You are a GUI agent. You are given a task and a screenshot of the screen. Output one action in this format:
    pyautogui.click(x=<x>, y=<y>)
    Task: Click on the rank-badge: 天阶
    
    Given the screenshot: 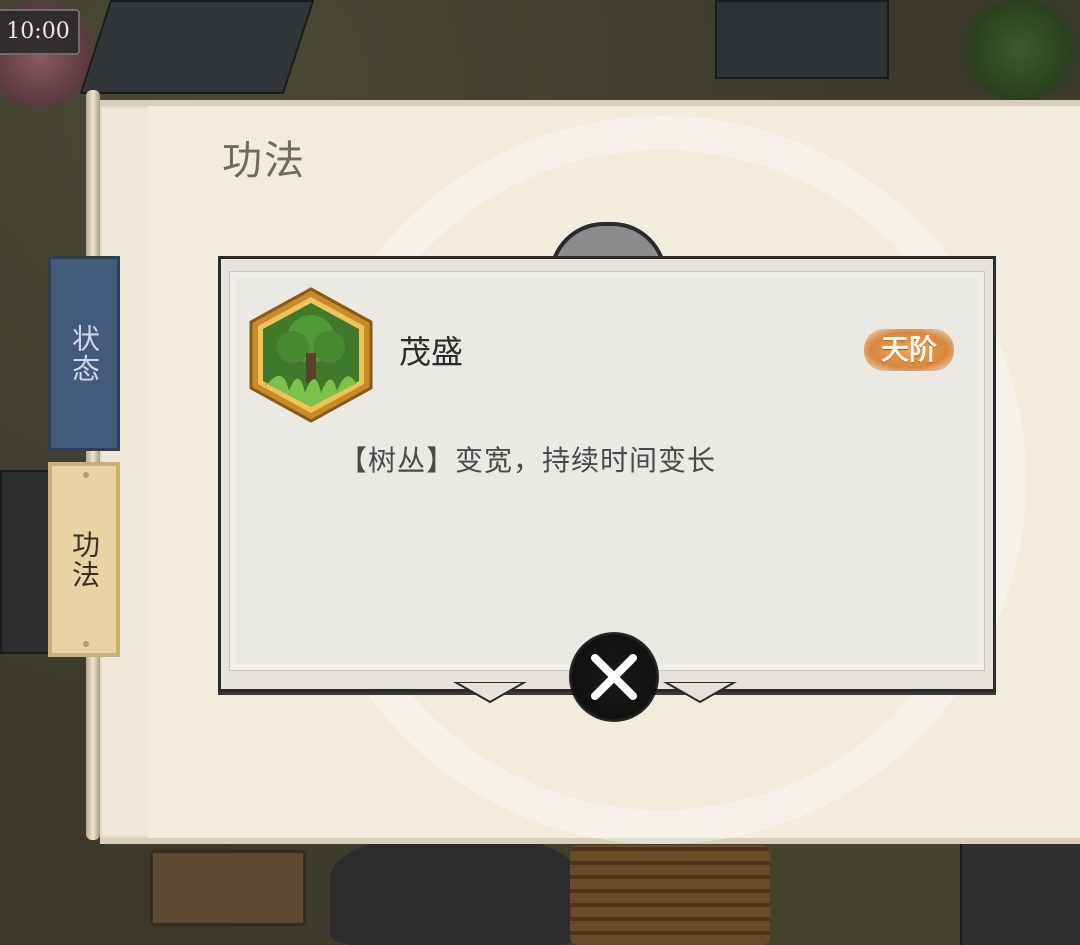 What is the action you would take?
    pyautogui.click(x=909, y=350)
    